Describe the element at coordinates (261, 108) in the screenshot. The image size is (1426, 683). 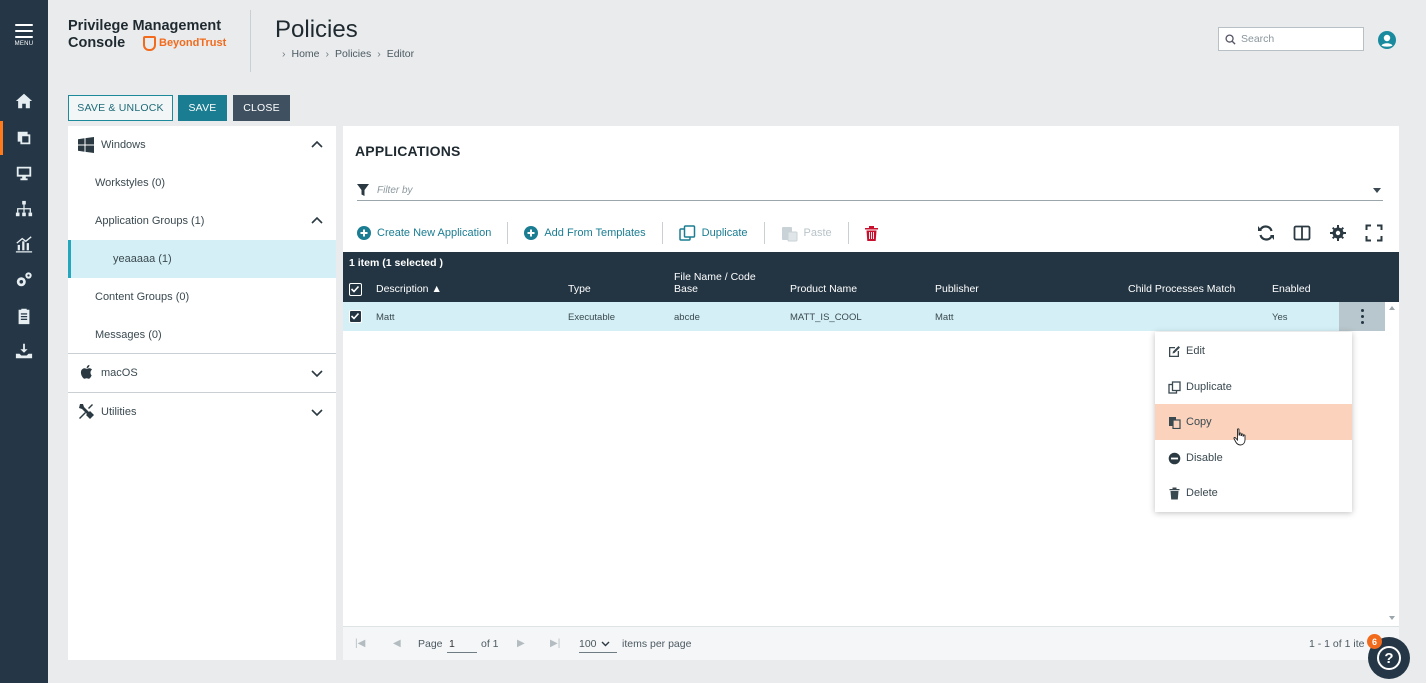
I see `close-button: CLOSE` at that location.